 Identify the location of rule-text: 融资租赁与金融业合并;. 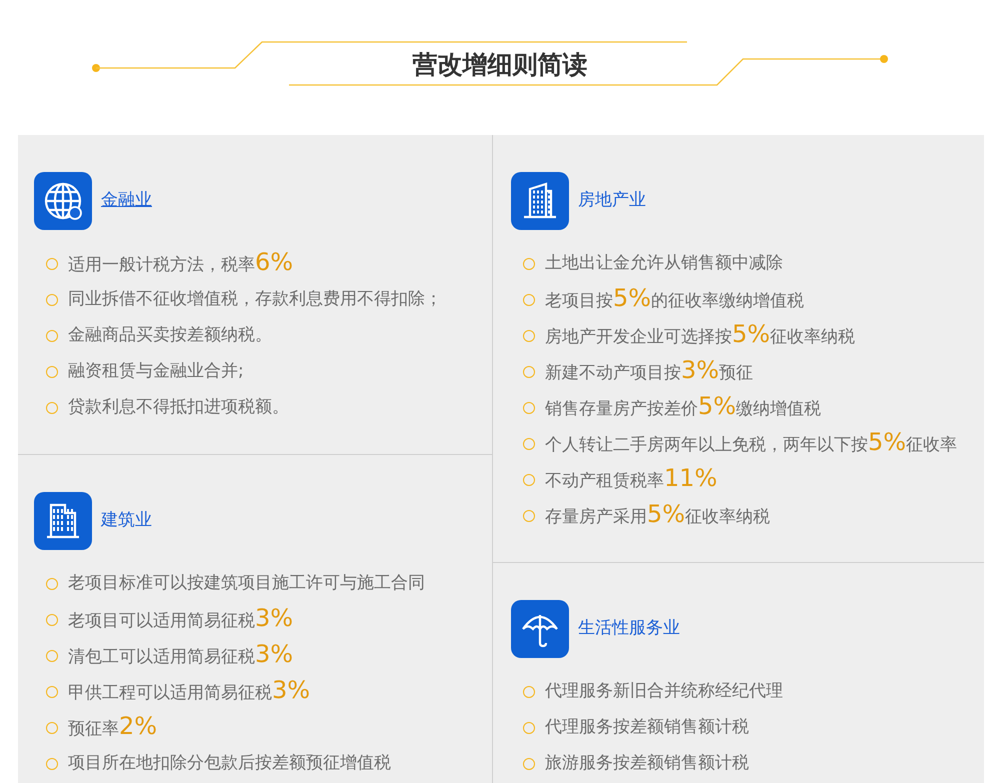
(156, 372).